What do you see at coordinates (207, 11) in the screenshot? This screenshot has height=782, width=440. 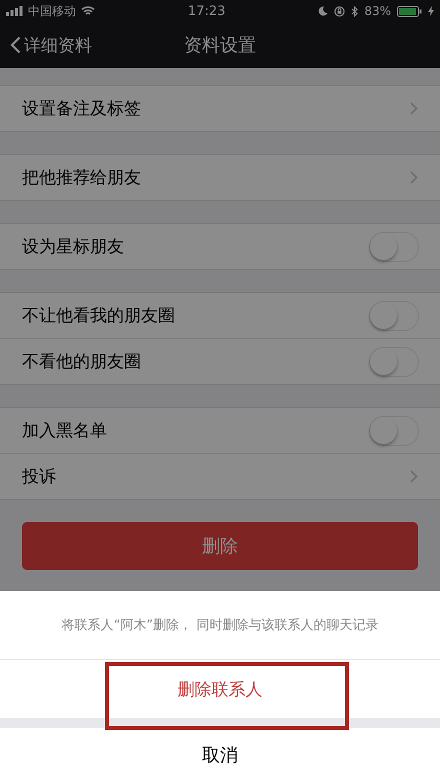 I see `clock-time: 17:23` at bounding box center [207, 11].